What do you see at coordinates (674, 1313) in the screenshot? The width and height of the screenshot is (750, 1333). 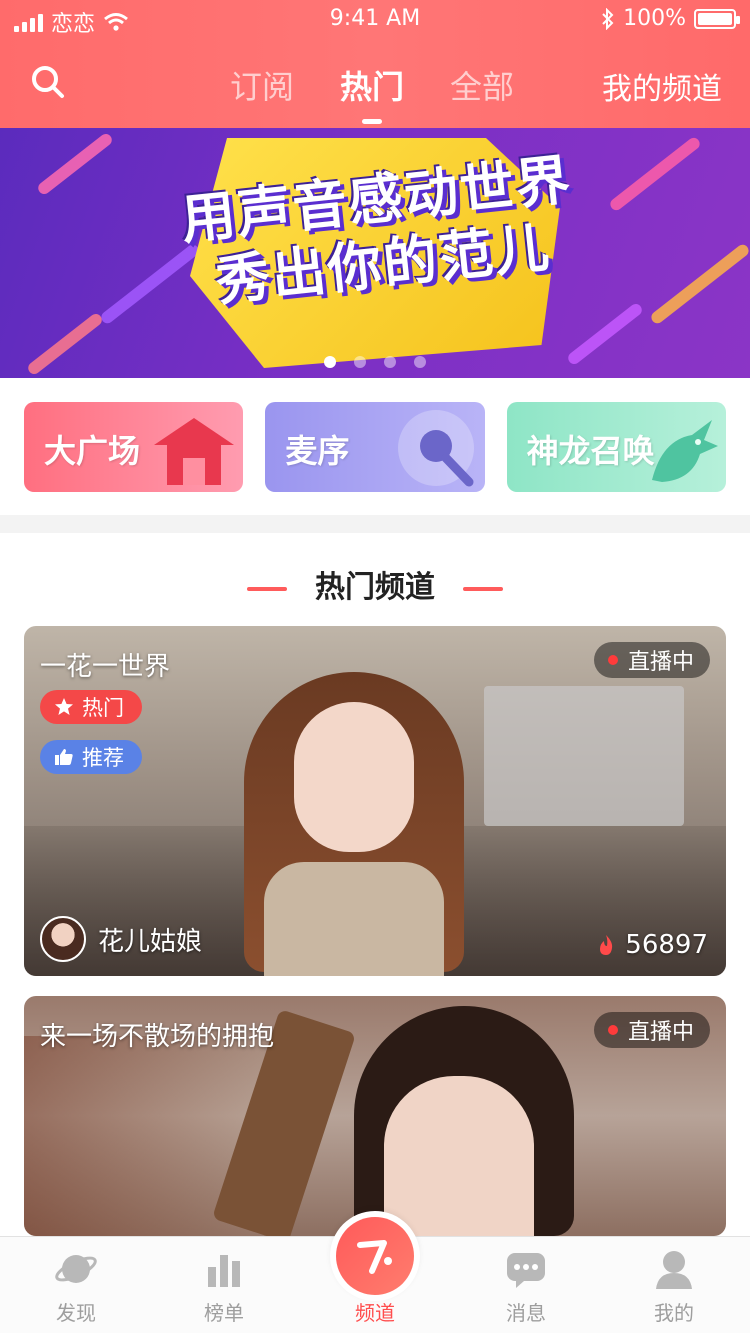 I see `tab-label: 我的` at bounding box center [674, 1313].